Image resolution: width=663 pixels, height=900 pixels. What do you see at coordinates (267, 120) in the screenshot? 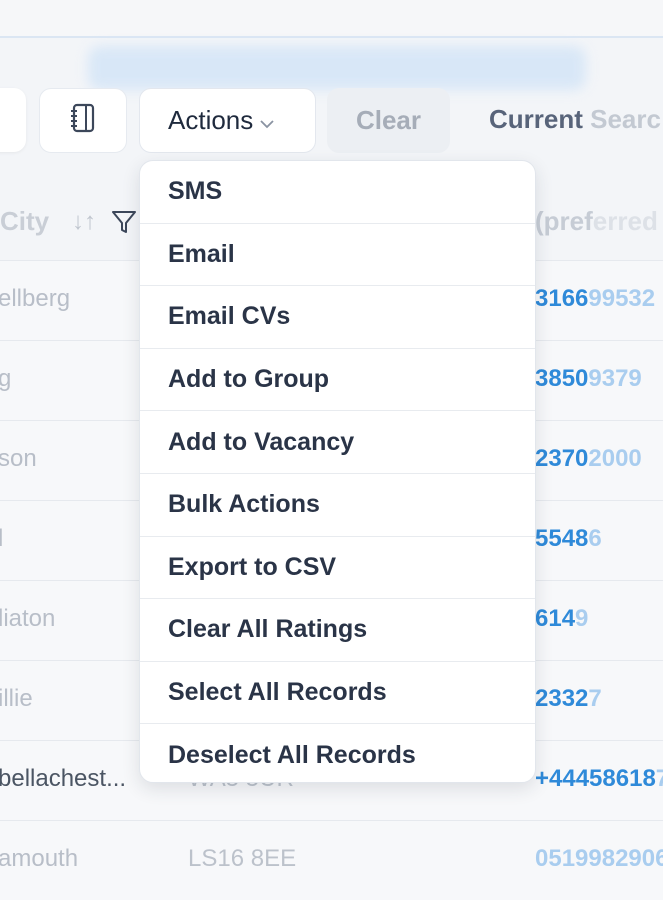
I see `chevron-down-icon` at bounding box center [267, 120].